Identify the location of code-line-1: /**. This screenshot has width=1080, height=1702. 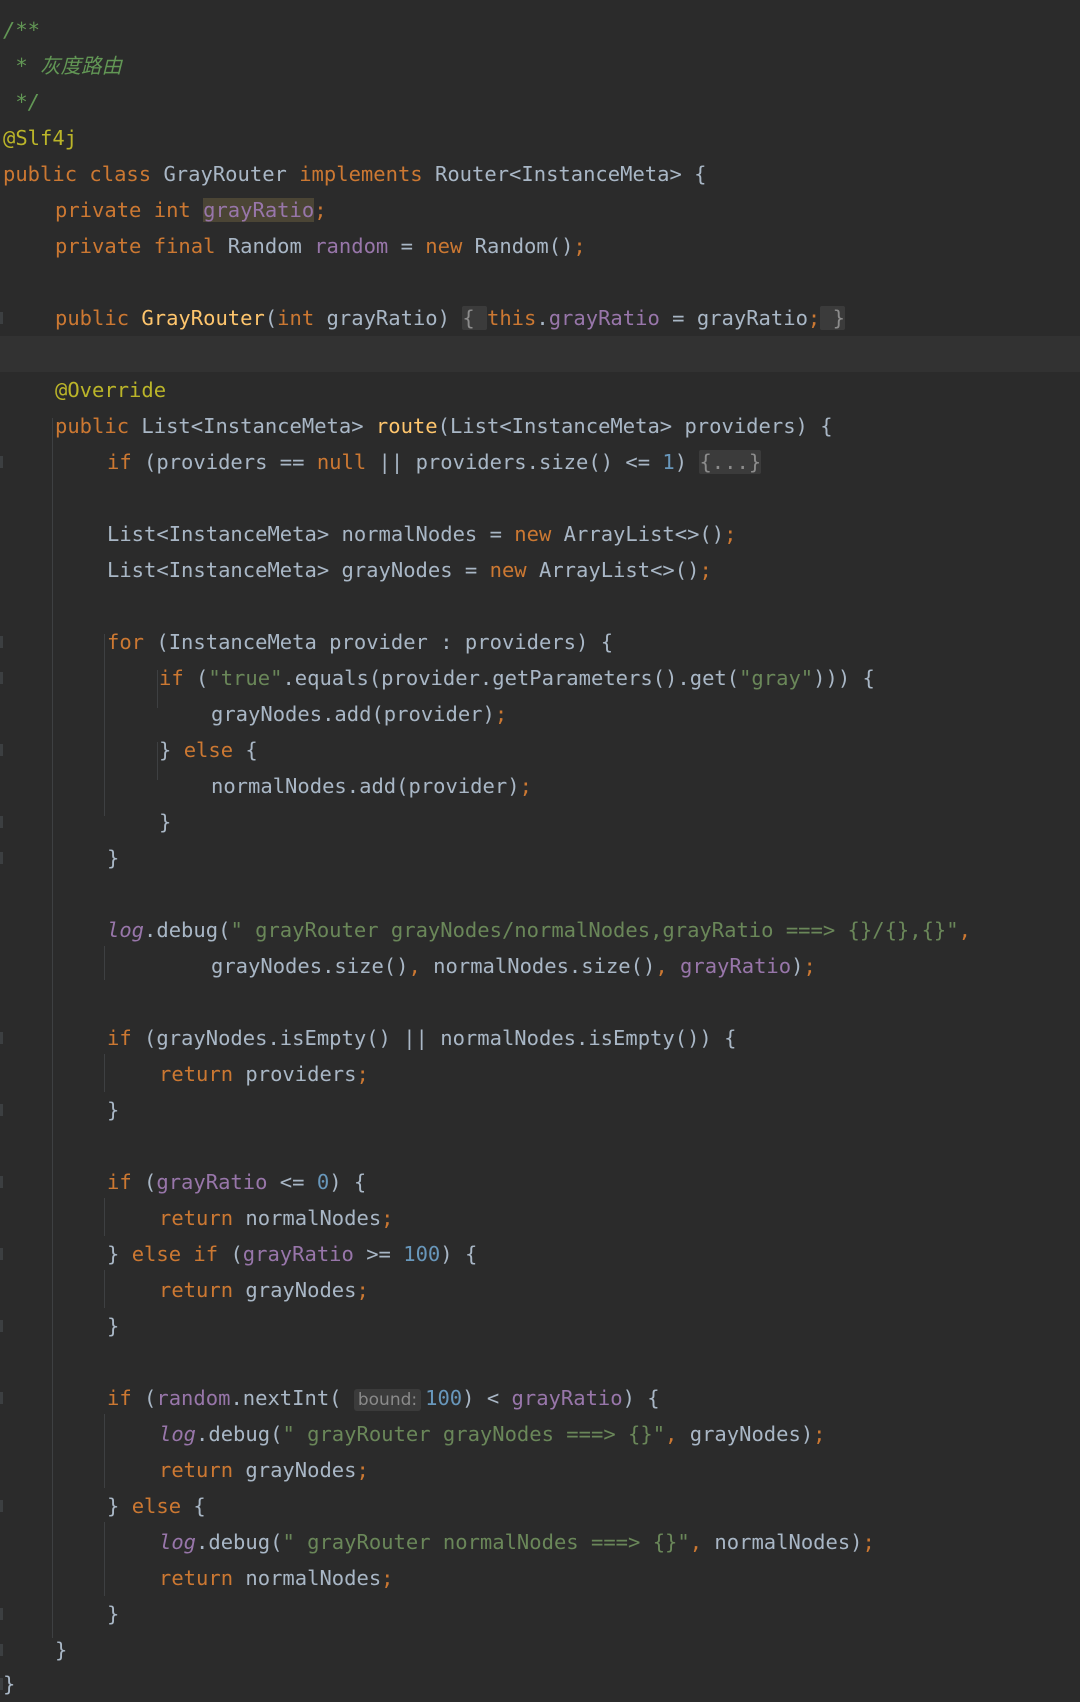
(540, 30).